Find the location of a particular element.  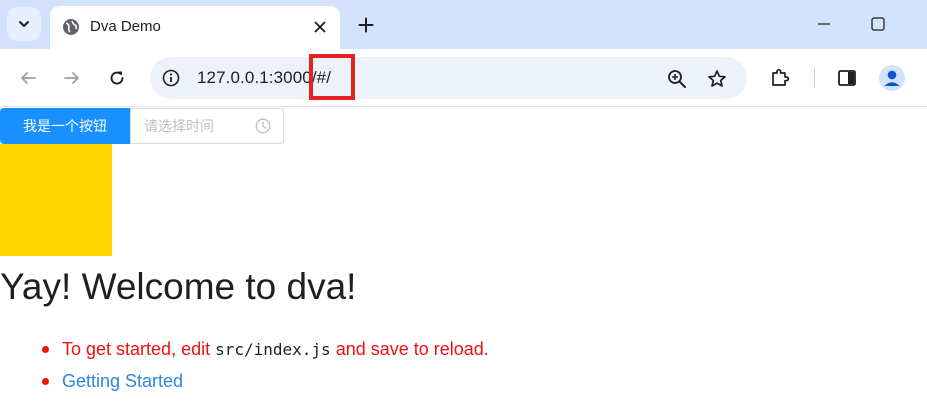

avatar-icon is located at coordinates (892, 78).